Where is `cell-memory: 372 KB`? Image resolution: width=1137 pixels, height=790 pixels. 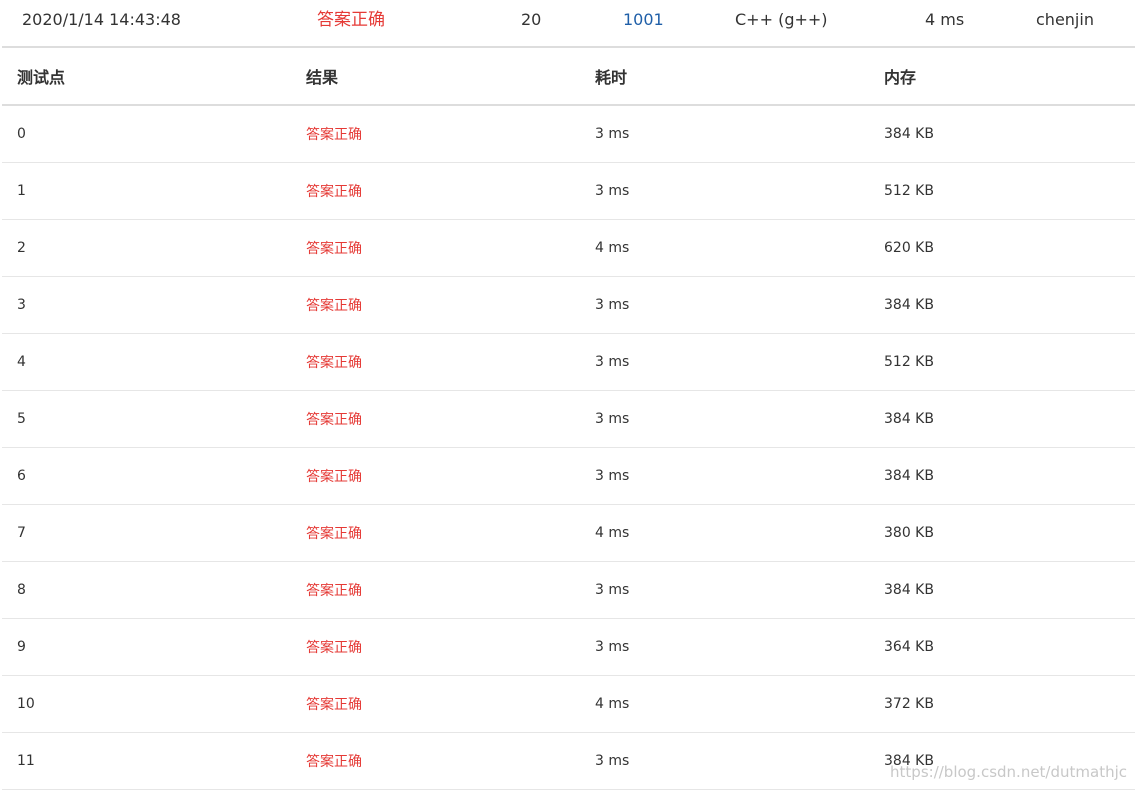
cell-memory: 372 KB is located at coordinates (1002, 704).